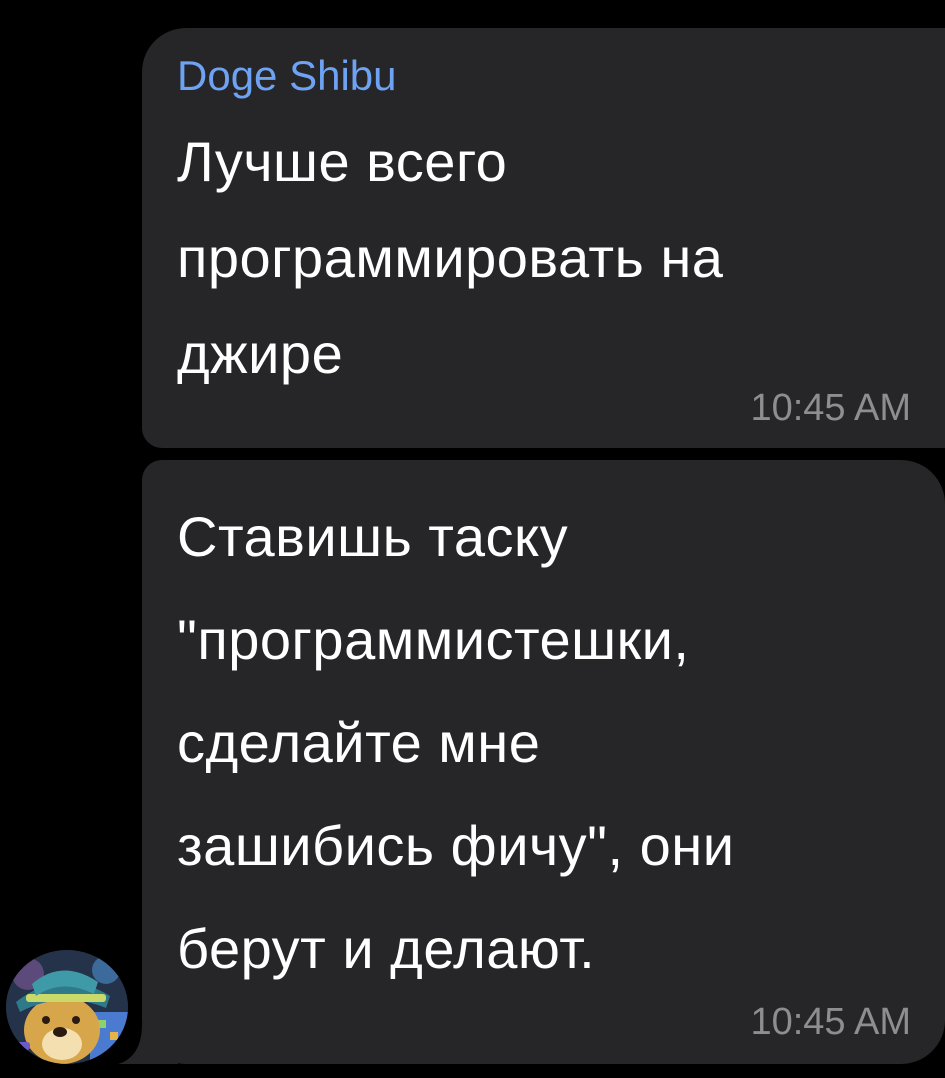 The width and height of the screenshot is (945, 1078). I want to click on avatar, so click(67, 1007).